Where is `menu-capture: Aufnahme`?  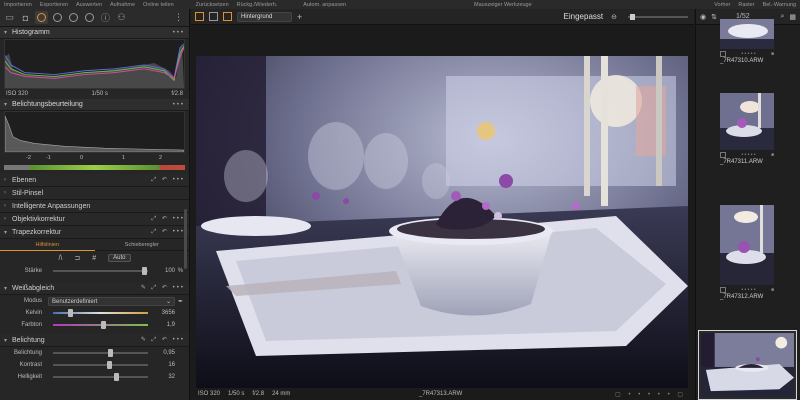
menu-capture: Aufnahme is located at coordinates (122, 5).